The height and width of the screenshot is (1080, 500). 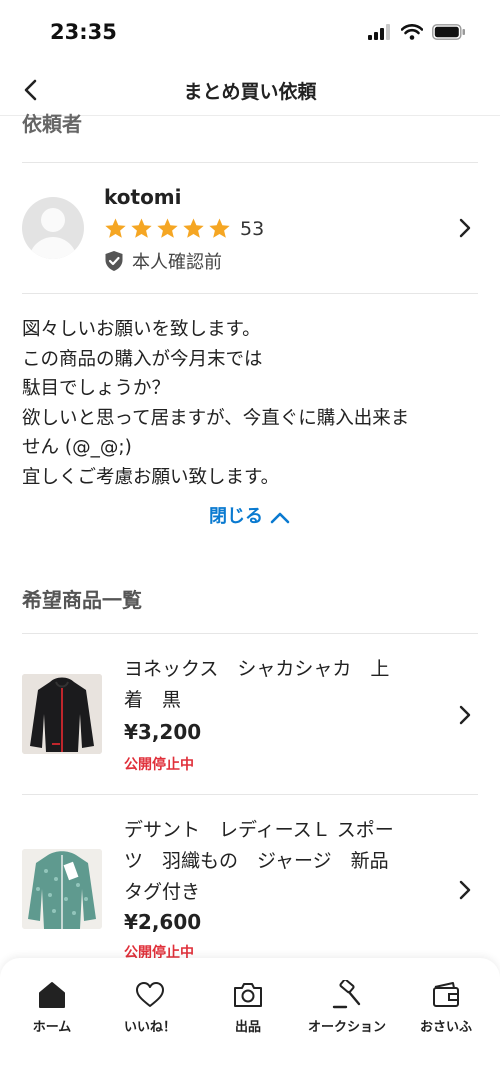 I want to click on tab-wallet: おさいふ, so click(x=446, y=1007).